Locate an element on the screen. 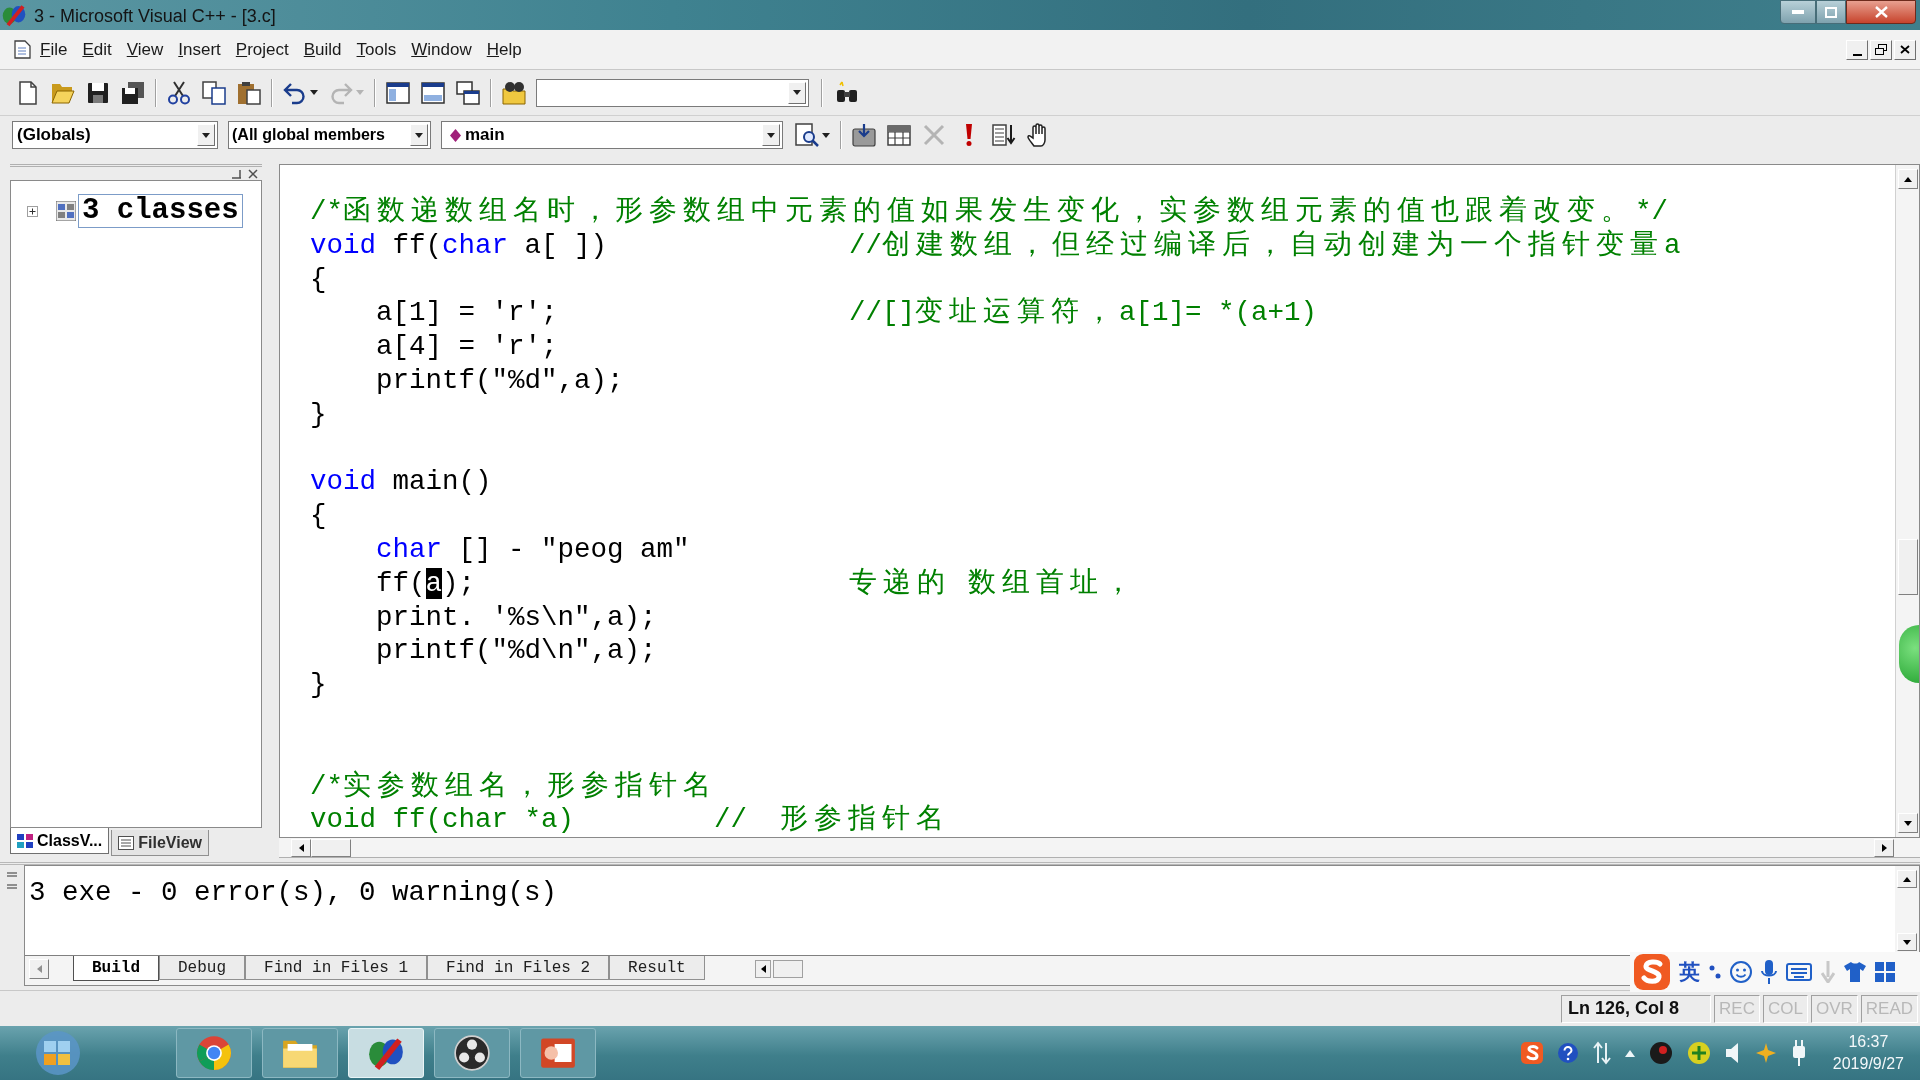  close-icon is located at coordinates (253, 173).